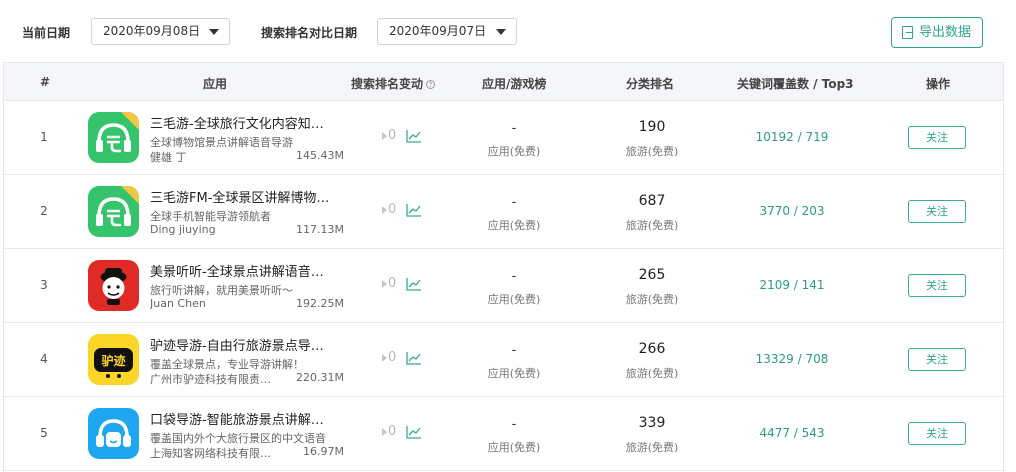 The height and width of the screenshot is (472, 1016). I want to click on lvji-guide-icon: 驴迹, so click(113, 359).